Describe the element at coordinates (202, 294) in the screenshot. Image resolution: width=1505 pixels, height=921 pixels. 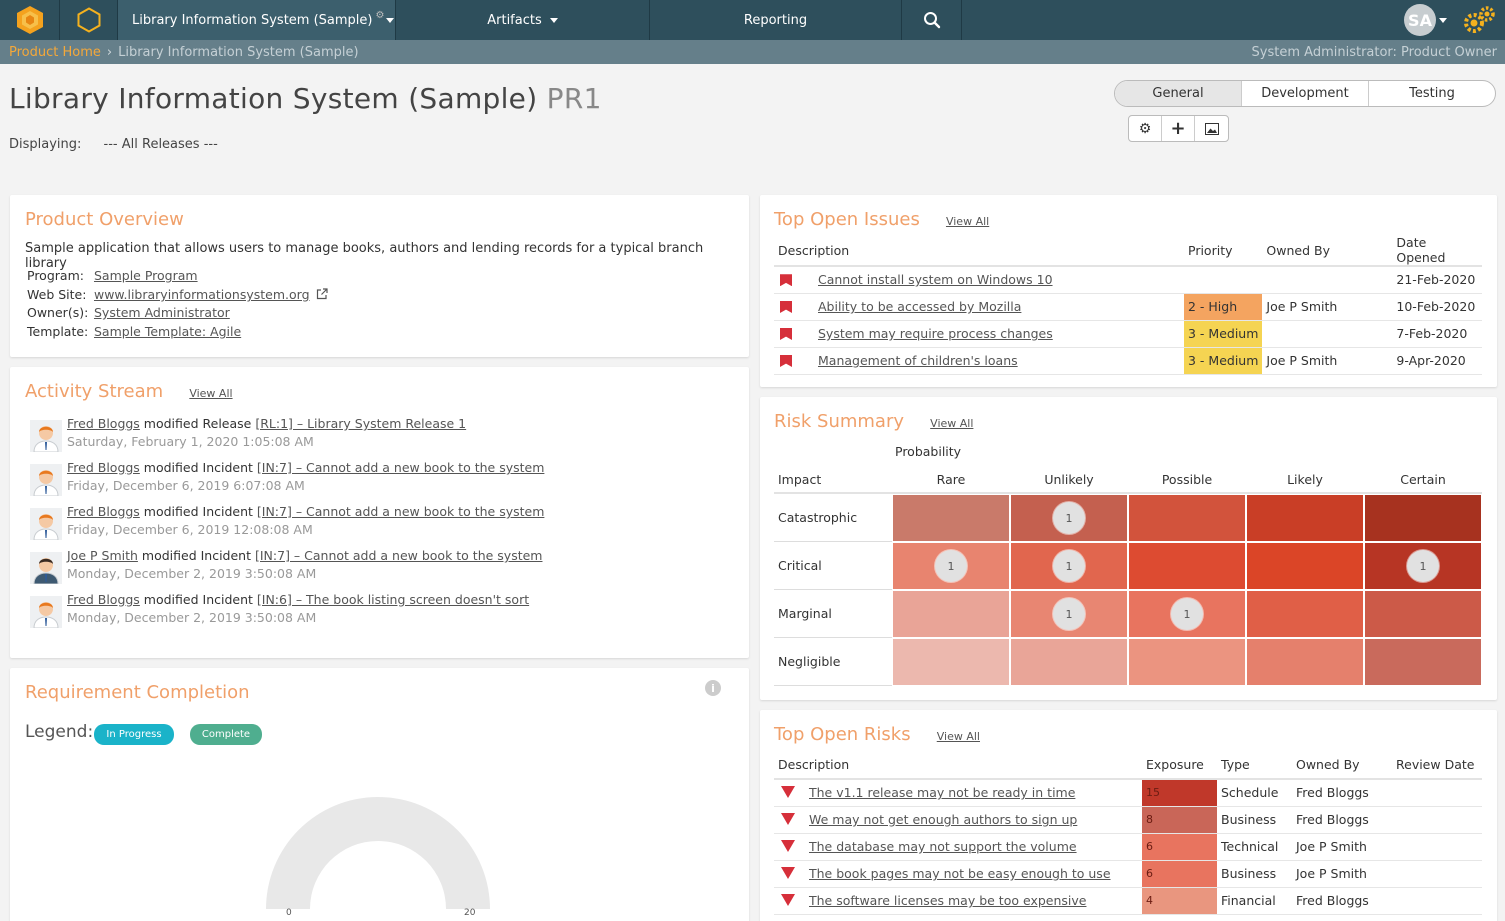
I see `website-link: www.libraryinformationsystem.org` at that location.